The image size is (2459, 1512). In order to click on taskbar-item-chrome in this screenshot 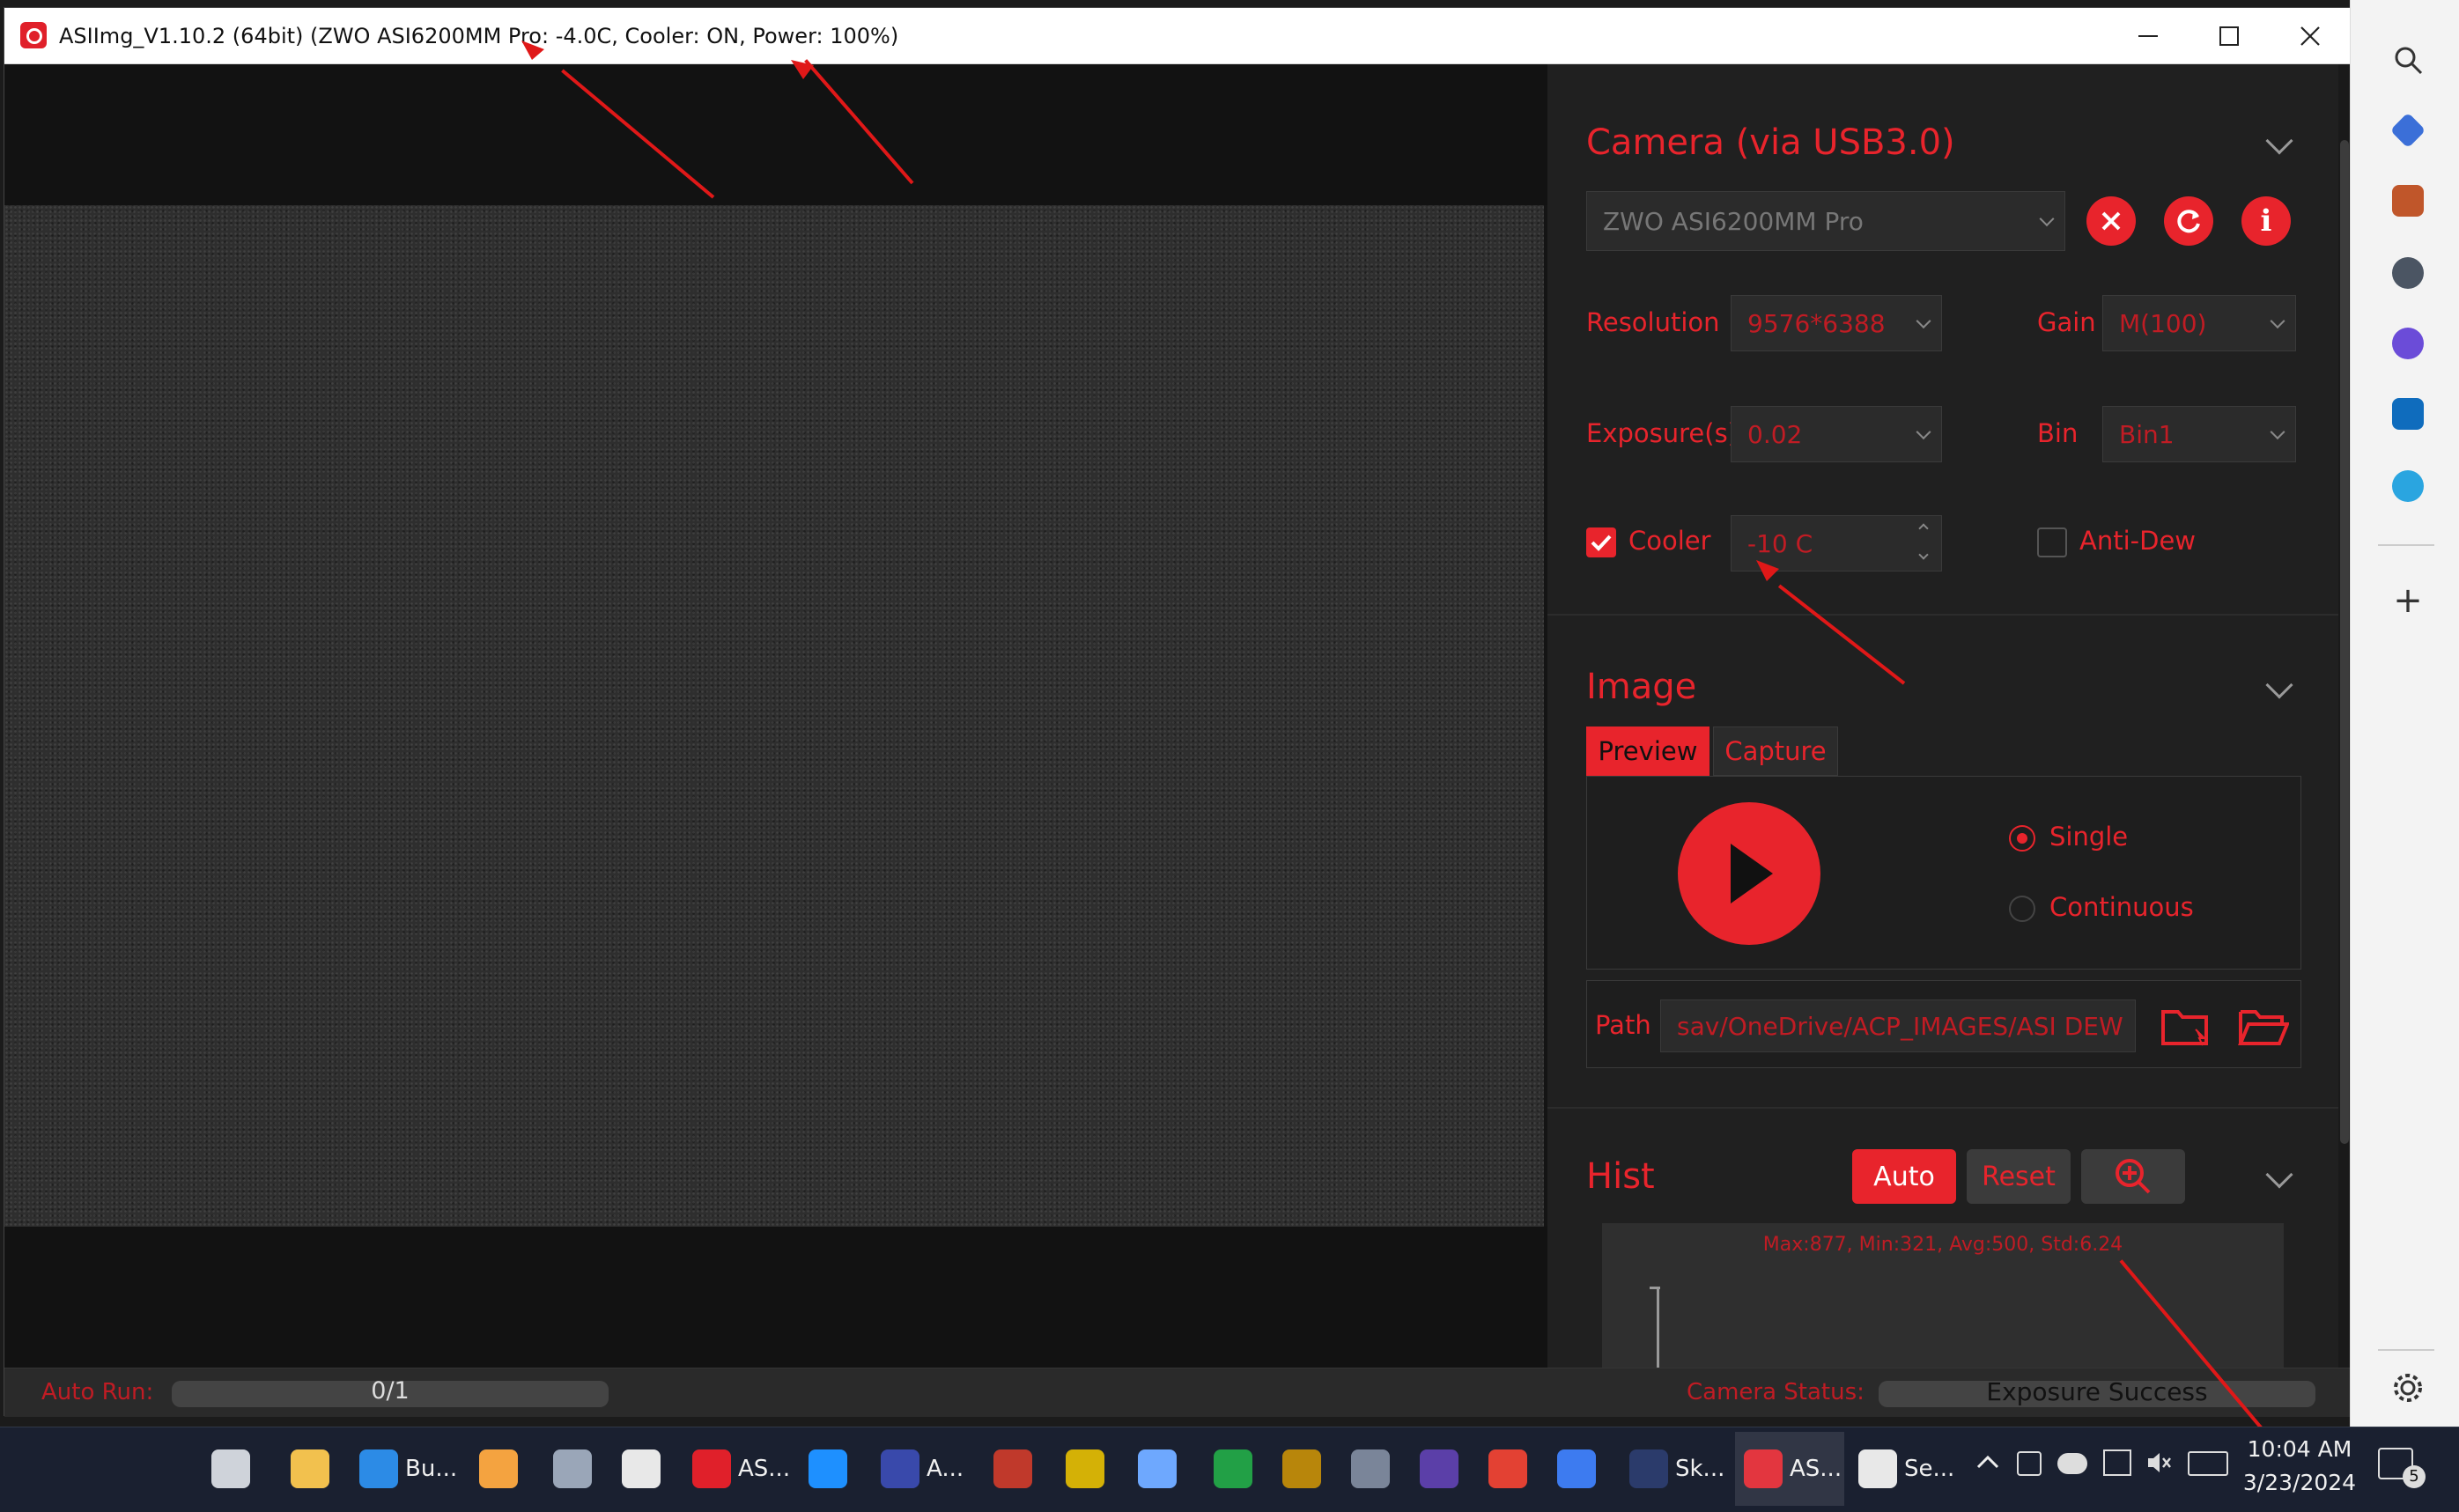, I will do `click(1507, 1469)`.